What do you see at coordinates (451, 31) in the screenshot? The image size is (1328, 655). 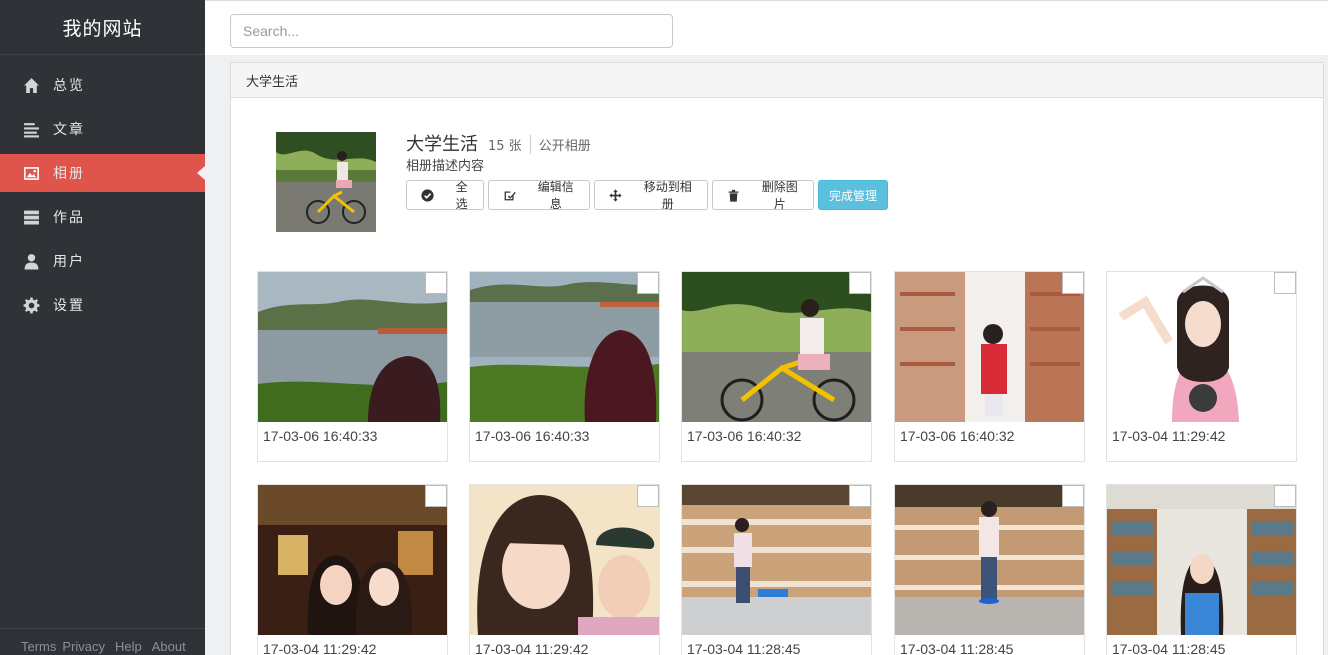 I see `search-input` at bounding box center [451, 31].